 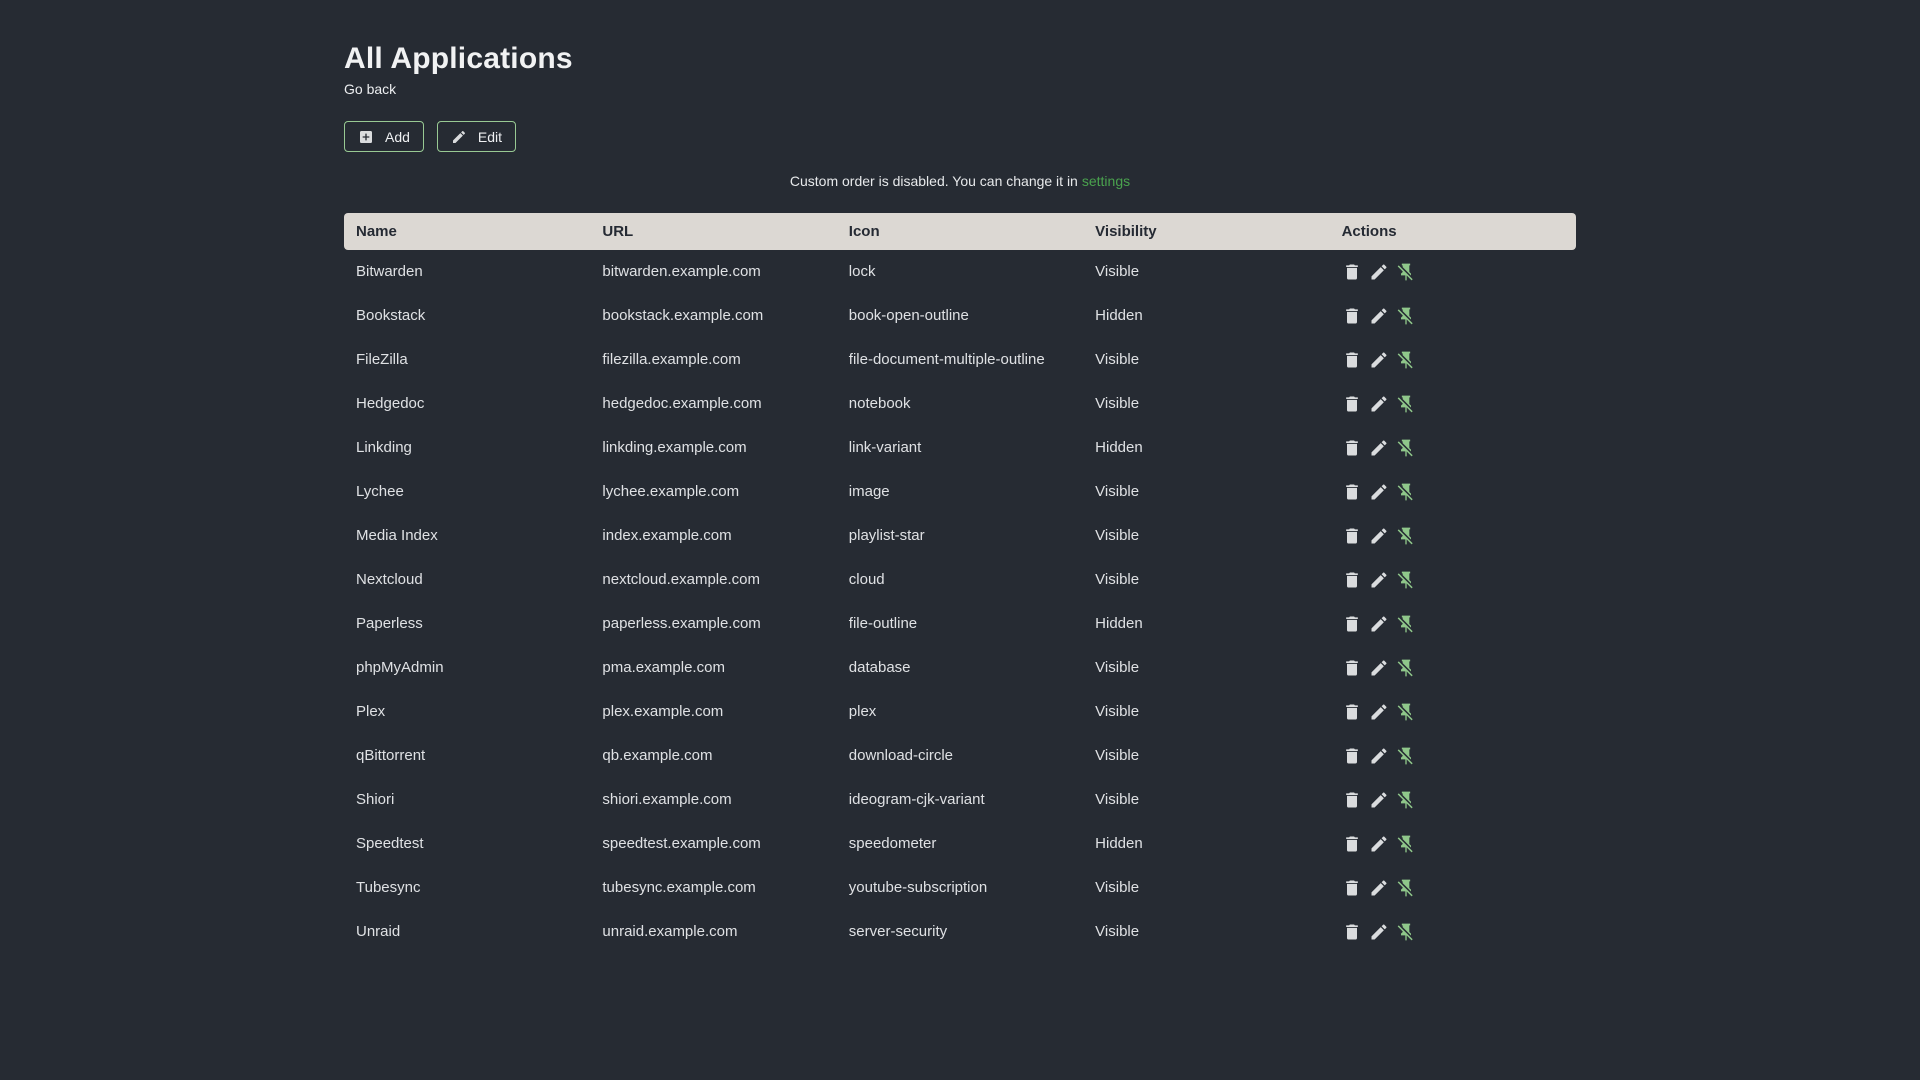 I want to click on settings-link: settings, so click(x=1106, y=181).